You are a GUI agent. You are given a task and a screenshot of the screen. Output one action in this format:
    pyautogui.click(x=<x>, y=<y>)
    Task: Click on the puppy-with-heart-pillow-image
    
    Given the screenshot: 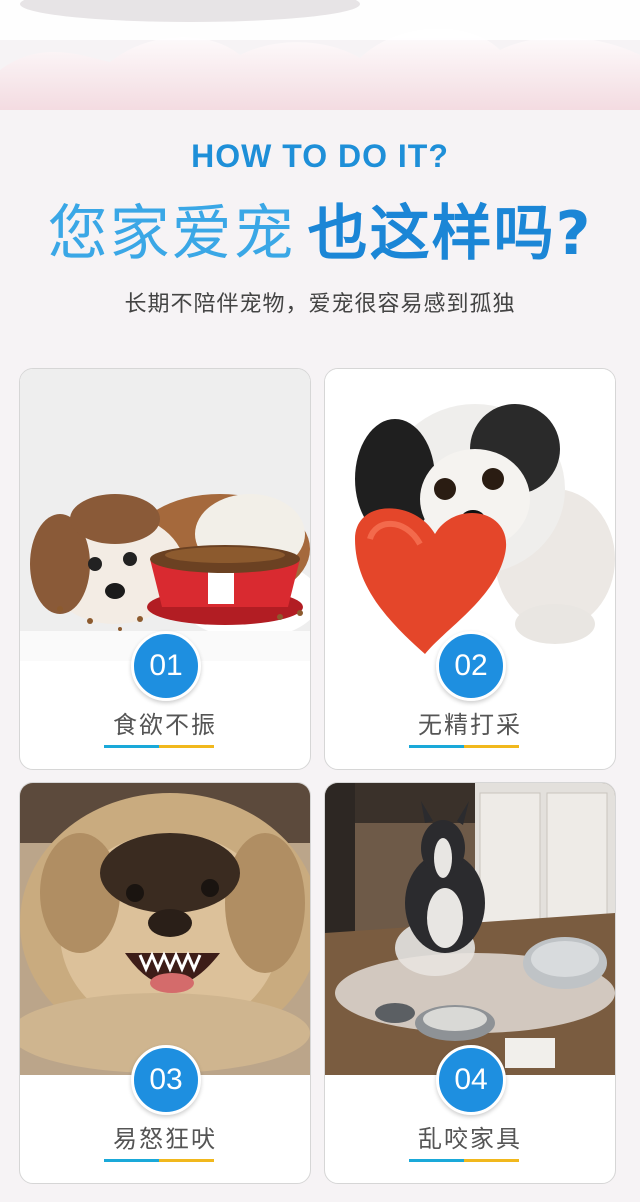 What is the action you would take?
    pyautogui.click(x=470, y=515)
    